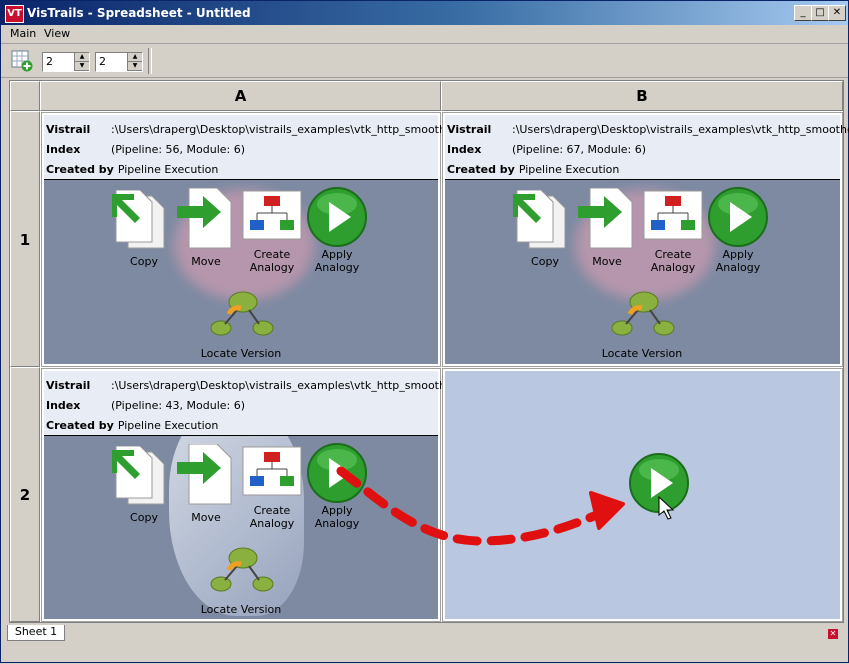 This screenshot has height=664, width=849. Describe the element at coordinates (135, 57) in the screenshot. I see `cols-up-icon: ▲` at that location.